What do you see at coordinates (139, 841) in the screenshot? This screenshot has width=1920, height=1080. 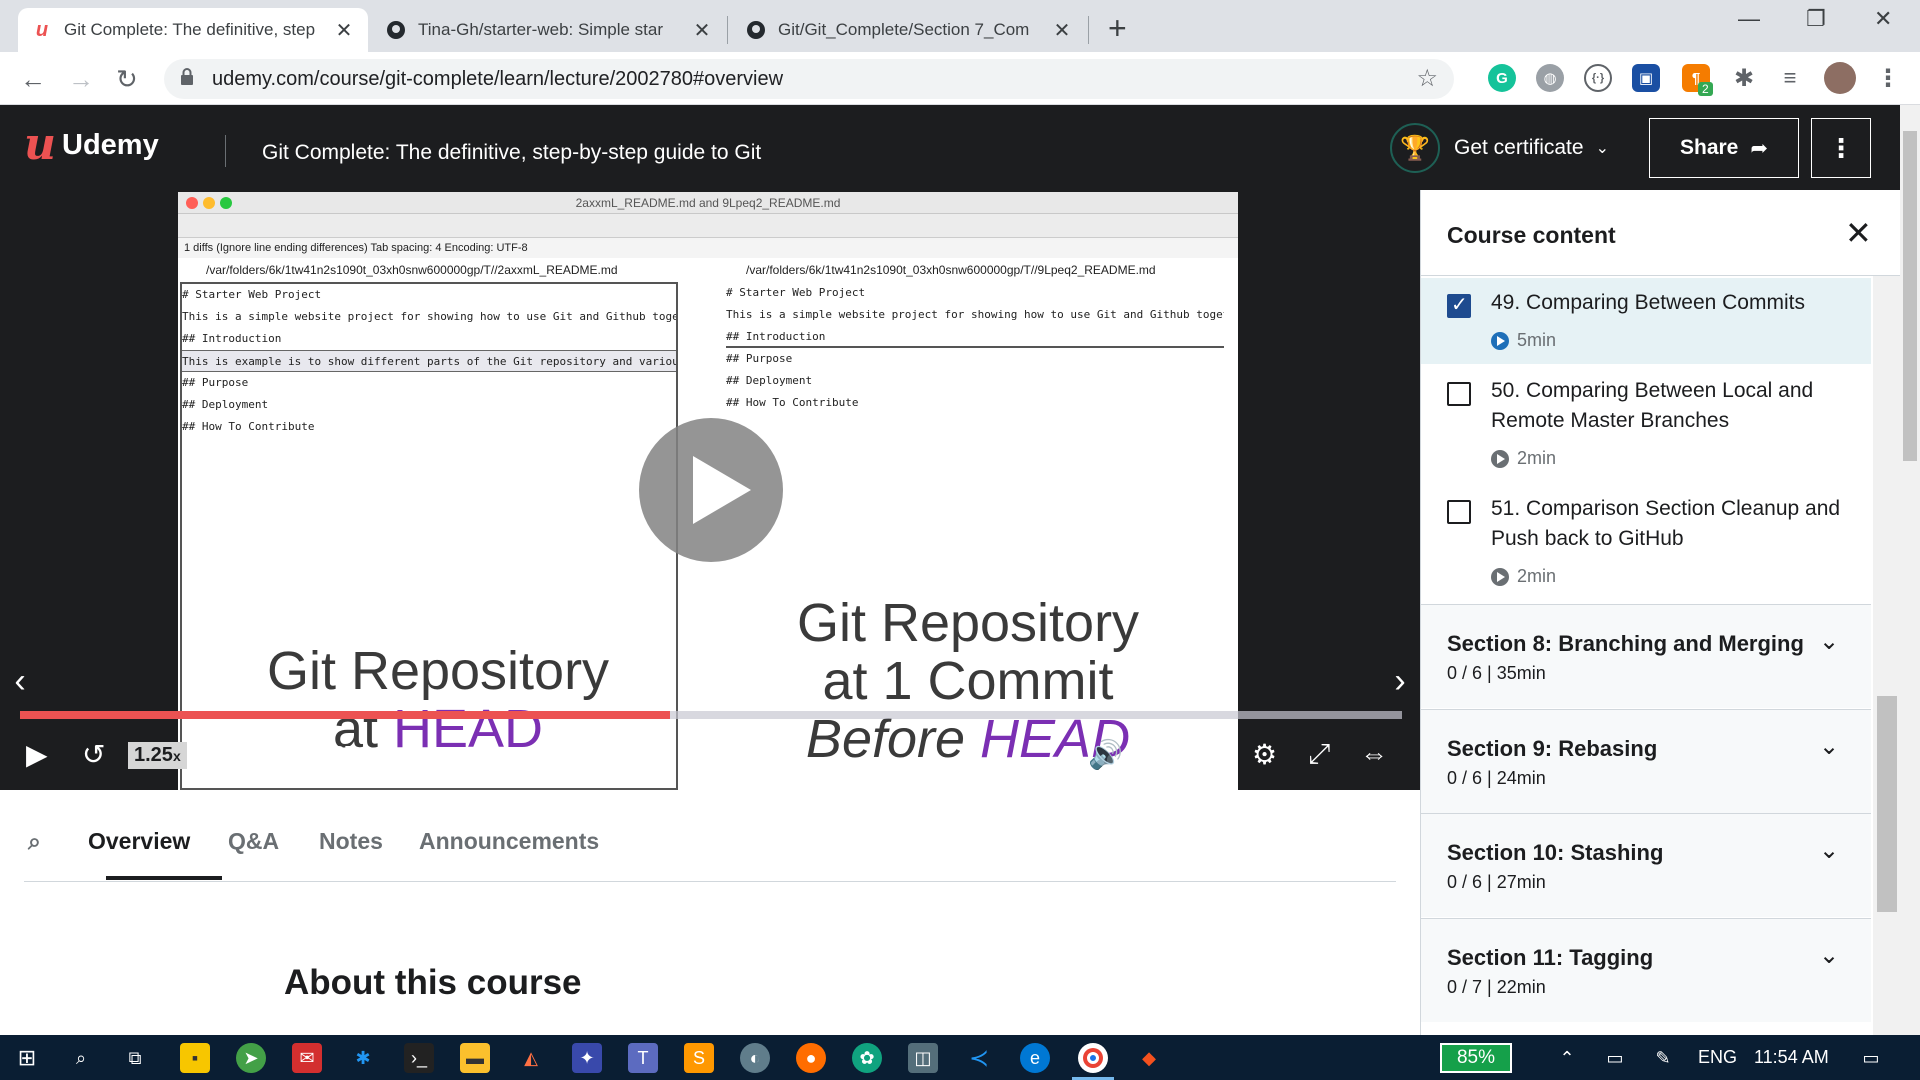 I see `tab-overview: Overview` at bounding box center [139, 841].